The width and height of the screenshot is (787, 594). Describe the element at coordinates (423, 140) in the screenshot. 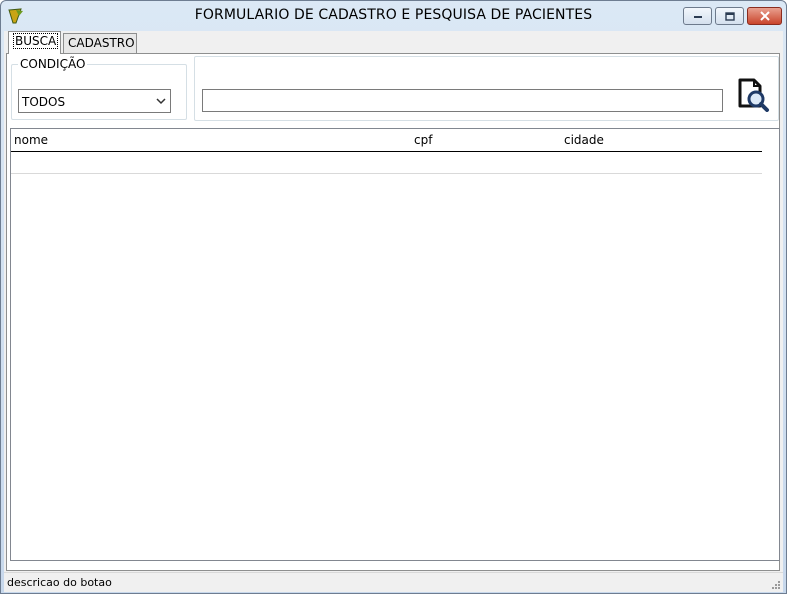

I see `column-header-cpf: cpf` at that location.